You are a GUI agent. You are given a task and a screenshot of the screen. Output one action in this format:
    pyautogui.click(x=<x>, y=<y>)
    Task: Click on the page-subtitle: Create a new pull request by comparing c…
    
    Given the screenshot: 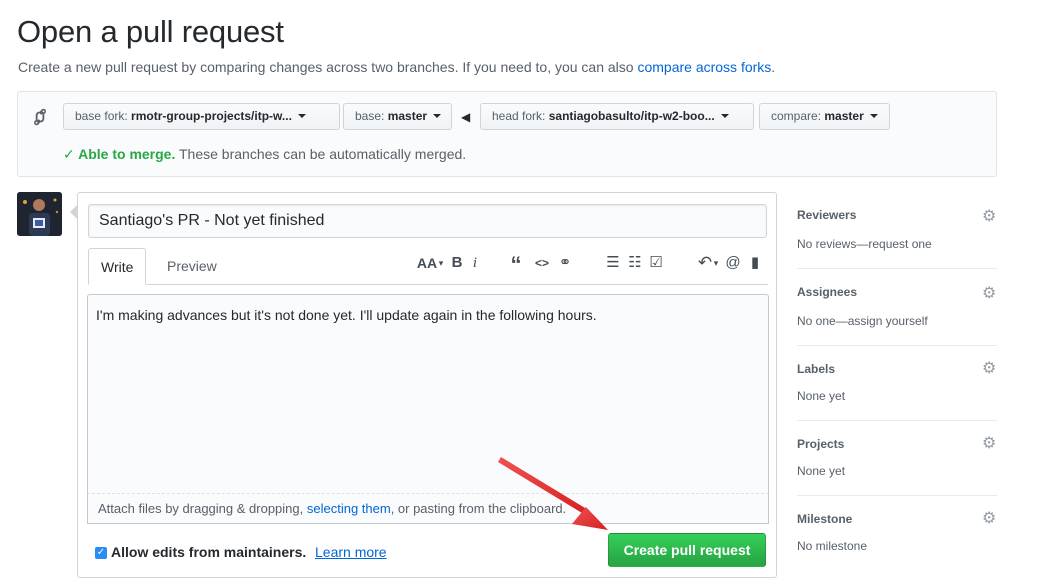 What is the action you would take?
    pyautogui.click(x=396, y=67)
    